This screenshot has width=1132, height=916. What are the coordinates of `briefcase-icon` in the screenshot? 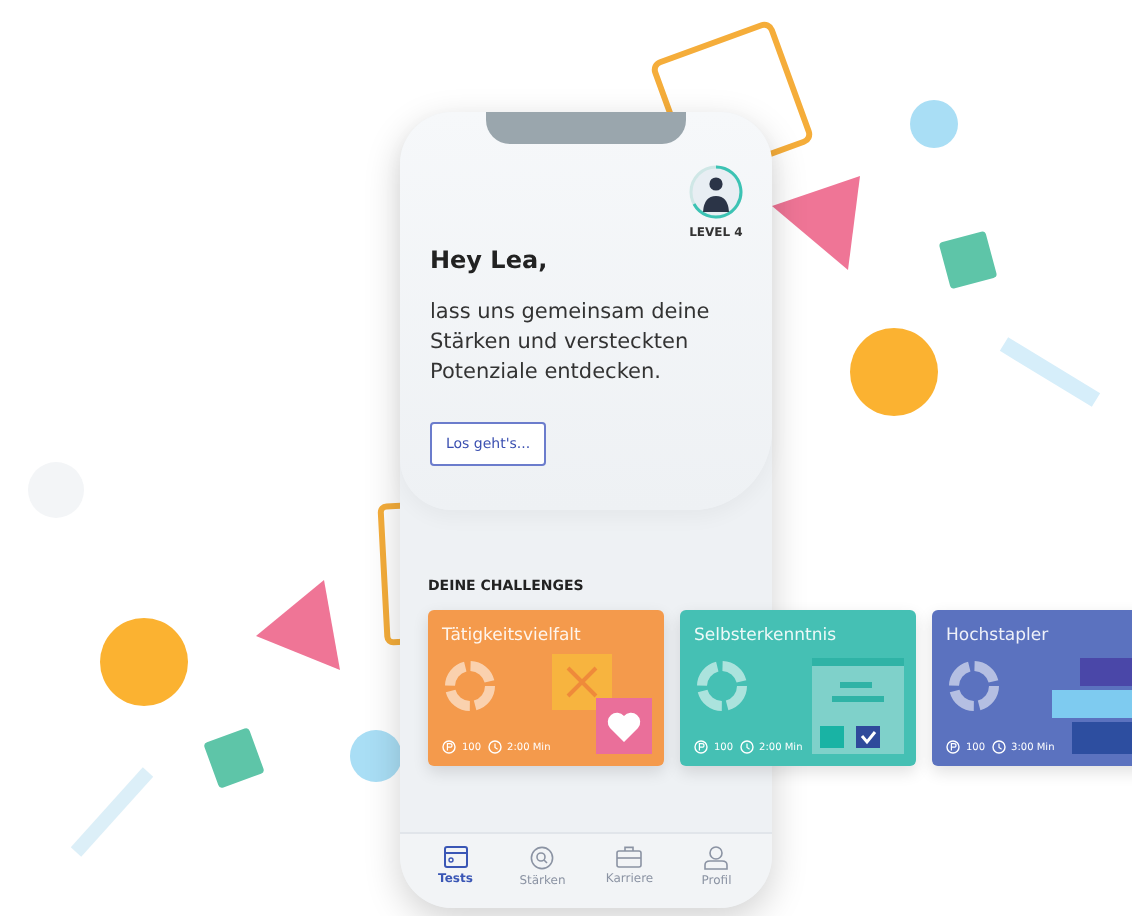 It's located at (629, 857).